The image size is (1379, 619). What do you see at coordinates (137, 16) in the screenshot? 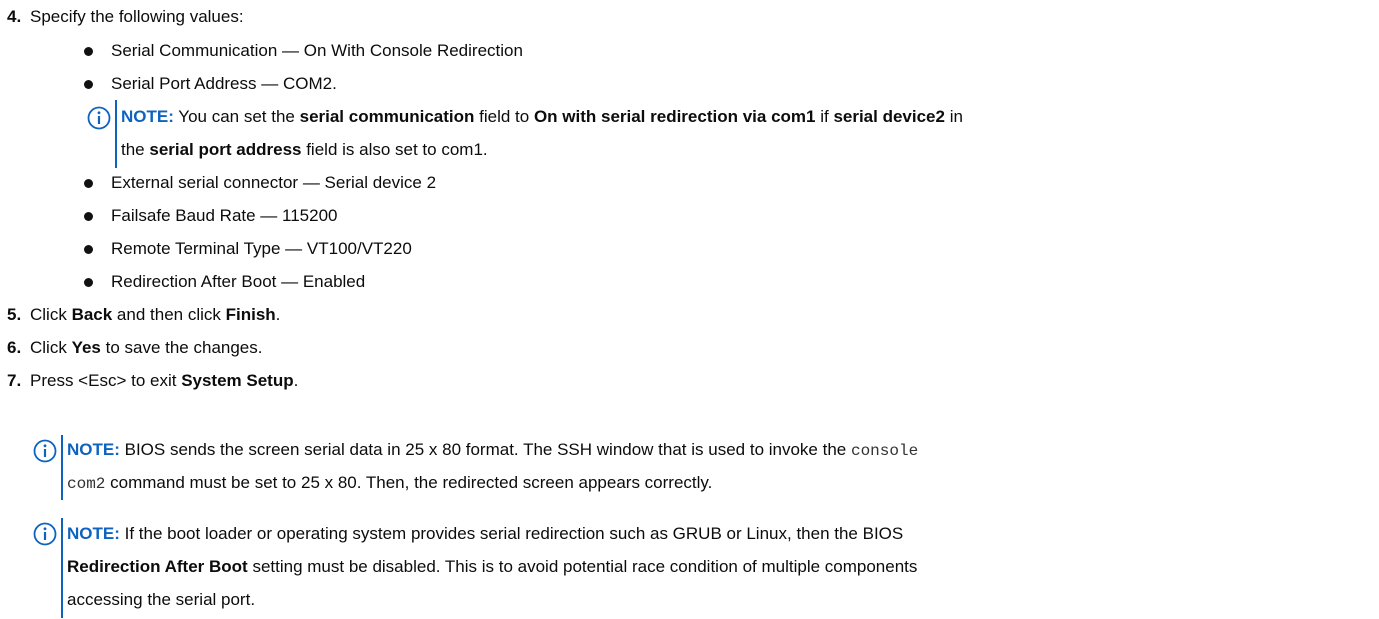
I see `step-text: Specify the following values:` at bounding box center [137, 16].